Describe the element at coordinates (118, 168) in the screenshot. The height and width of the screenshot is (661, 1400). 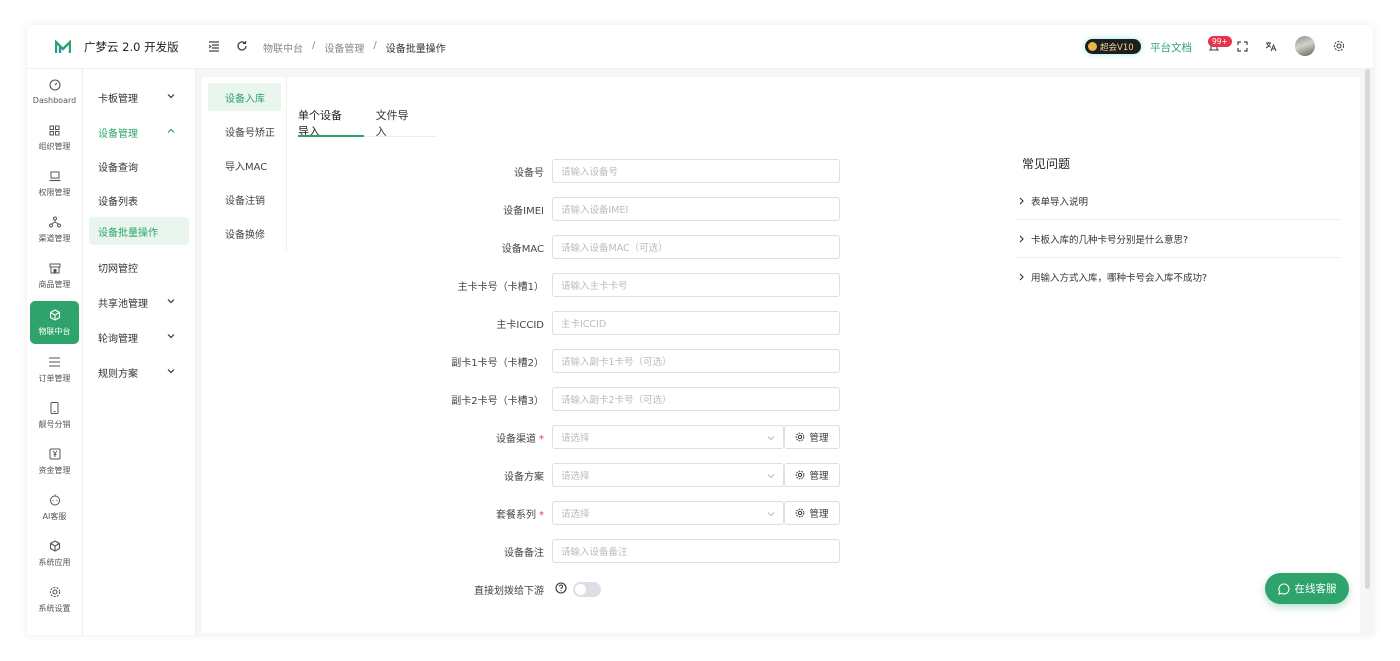
I see `menu-label: 设备查询` at that location.